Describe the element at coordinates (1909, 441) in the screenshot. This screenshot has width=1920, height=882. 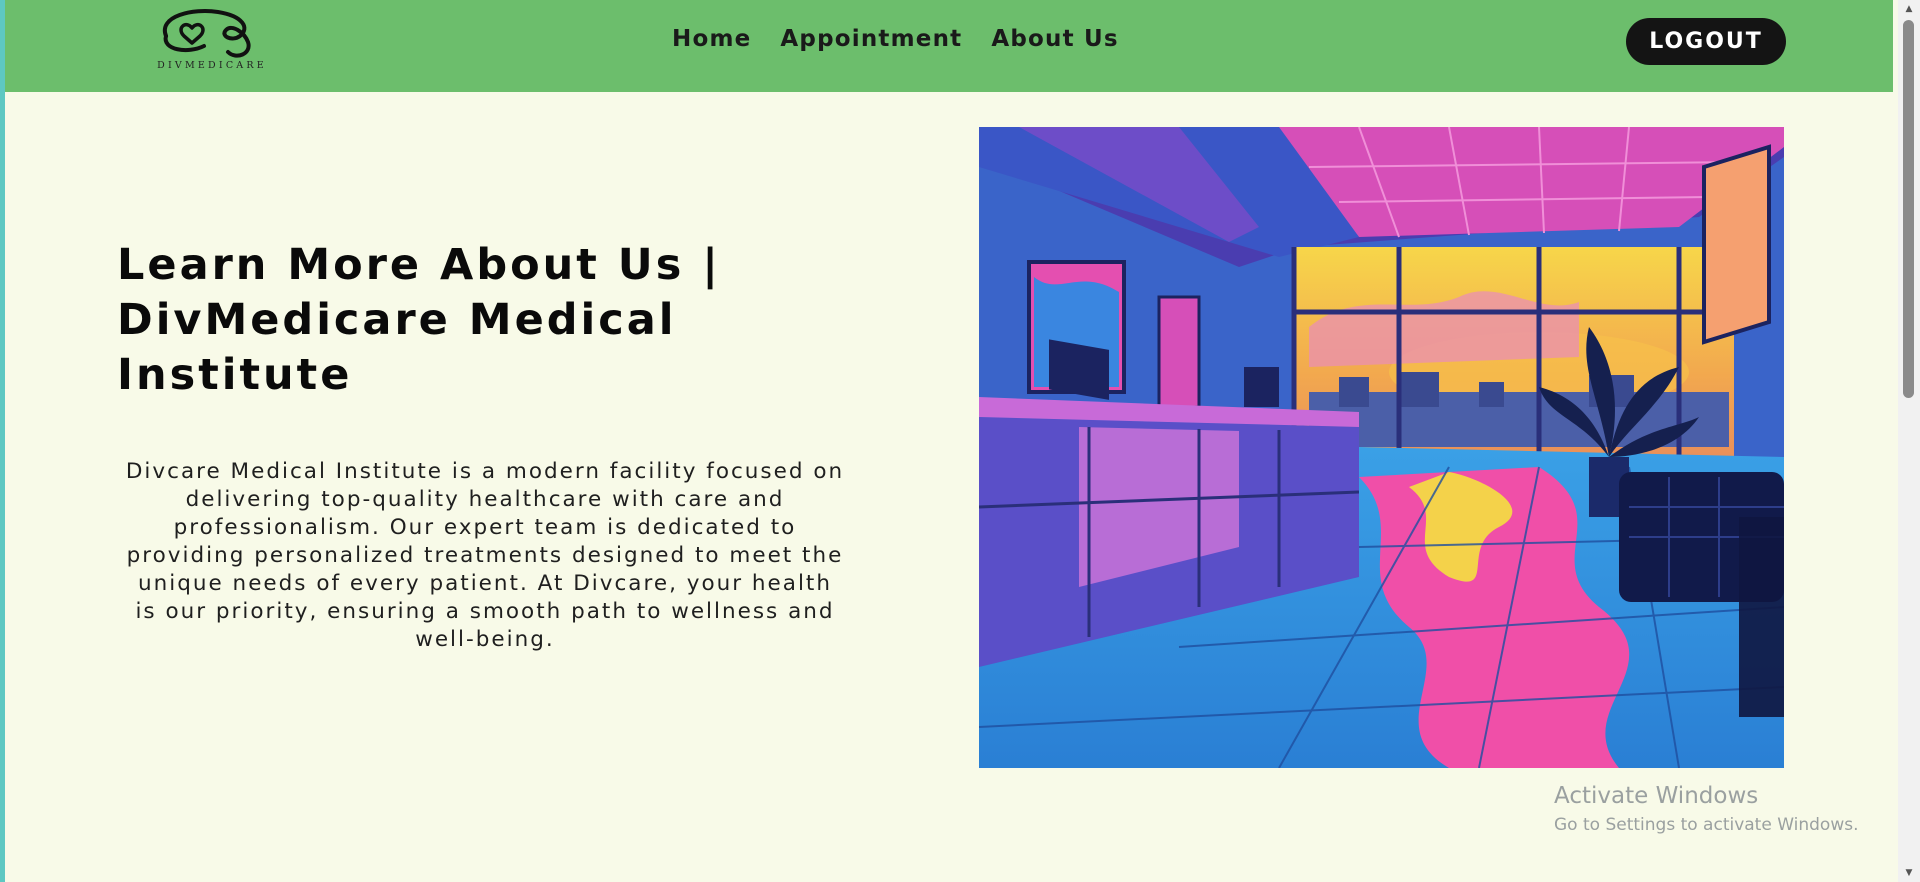
I see `page-scrollbar: ▲ ▼` at that location.